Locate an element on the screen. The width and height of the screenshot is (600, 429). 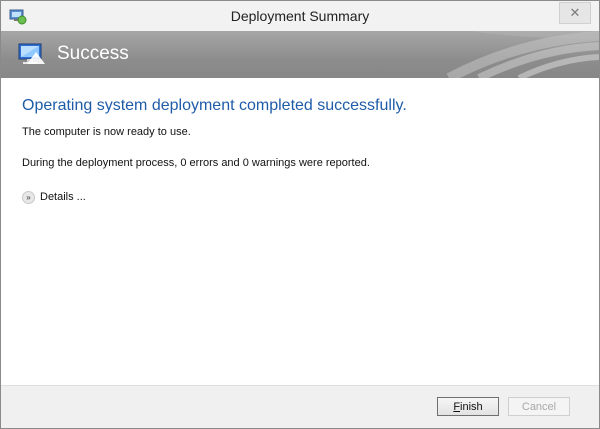
finish-button: Finish is located at coordinates (468, 406).